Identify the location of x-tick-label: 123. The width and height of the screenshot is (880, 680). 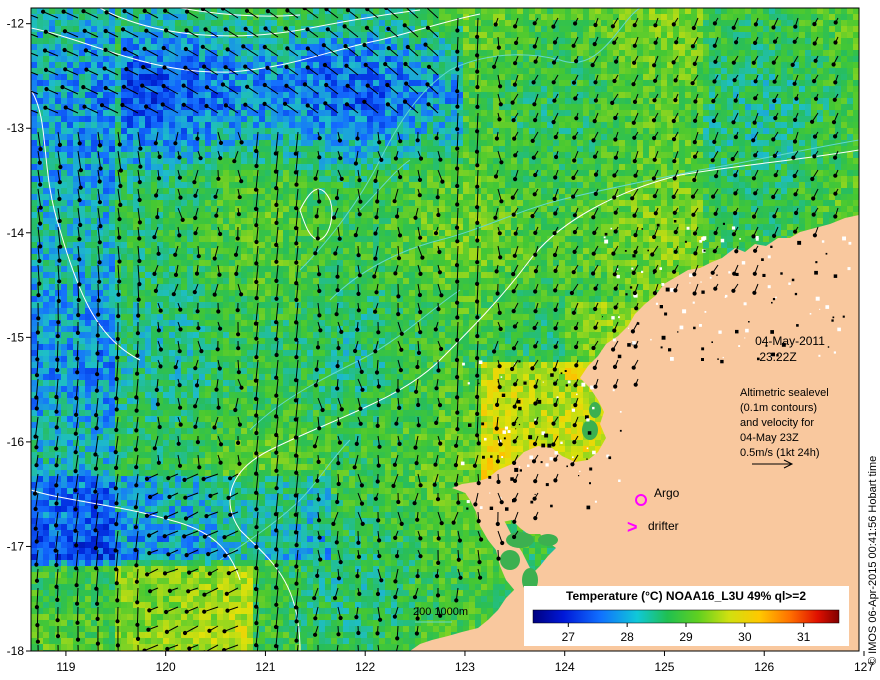
(465, 667).